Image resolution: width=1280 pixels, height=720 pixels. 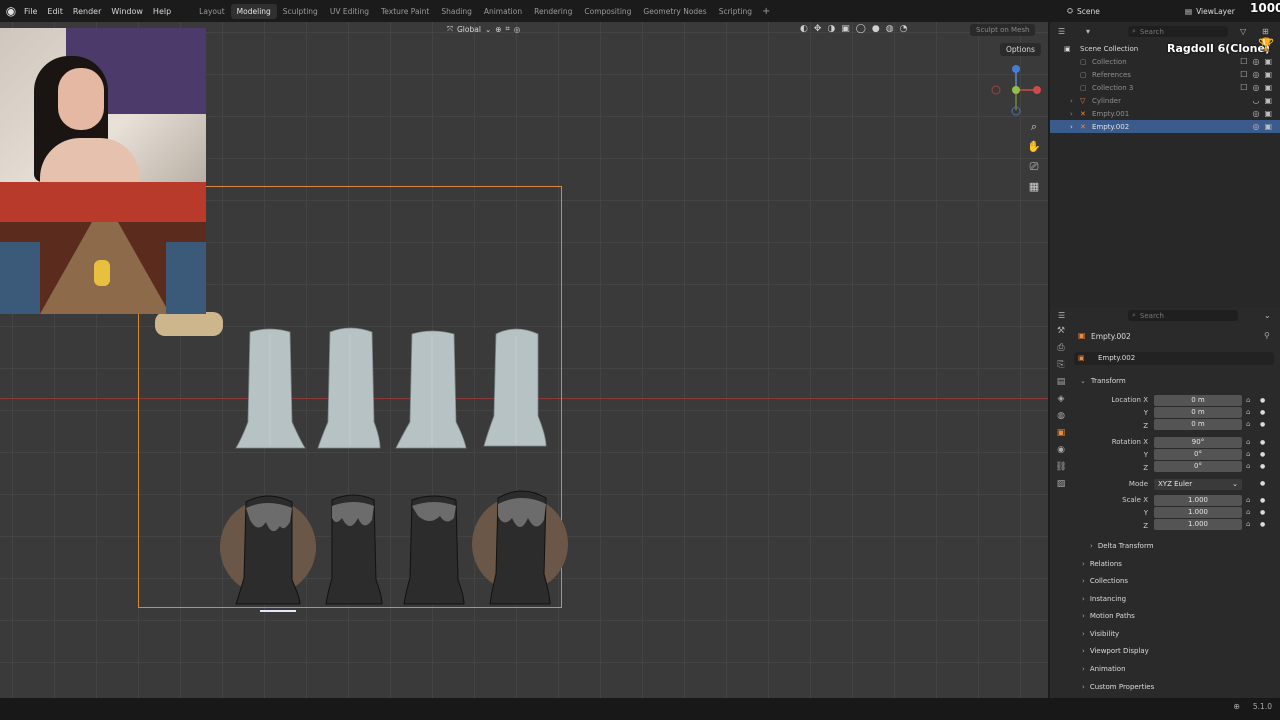 What do you see at coordinates (55, 11) in the screenshot?
I see `menu-edit: Edit` at bounding box center [55, 11].